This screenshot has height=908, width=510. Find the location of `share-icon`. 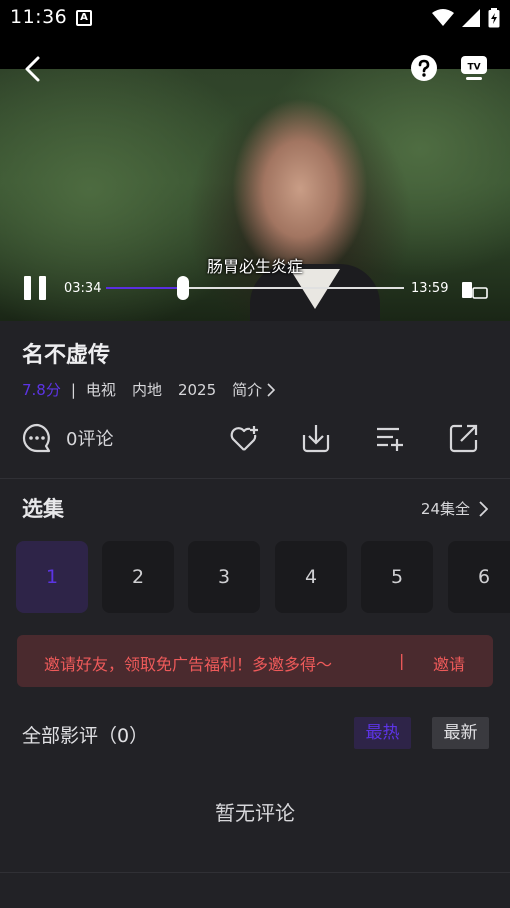

share-icon is located at coordinates (464, 438).